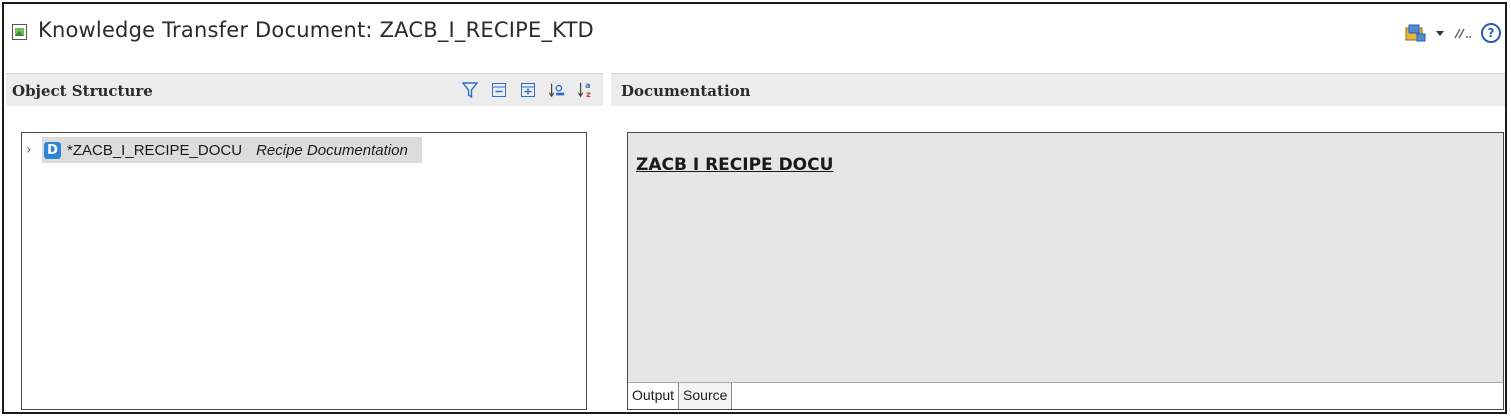 Image resolution: width=1511 pixels, height=418 pixels. Describe the element at coordinates (686, 91) in the screenshot. I see `documentation-title: Documentation` at that location.